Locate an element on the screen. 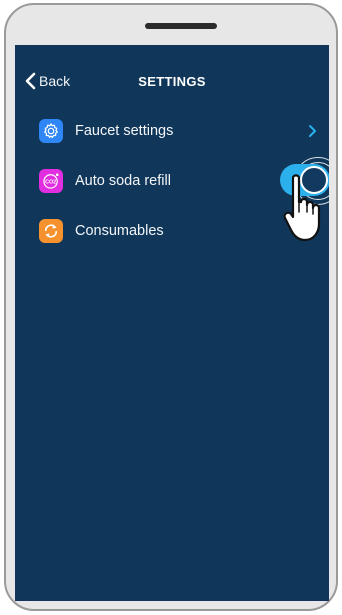  settings-item-label: Auto soda refill is located at coordinates (123, 181).